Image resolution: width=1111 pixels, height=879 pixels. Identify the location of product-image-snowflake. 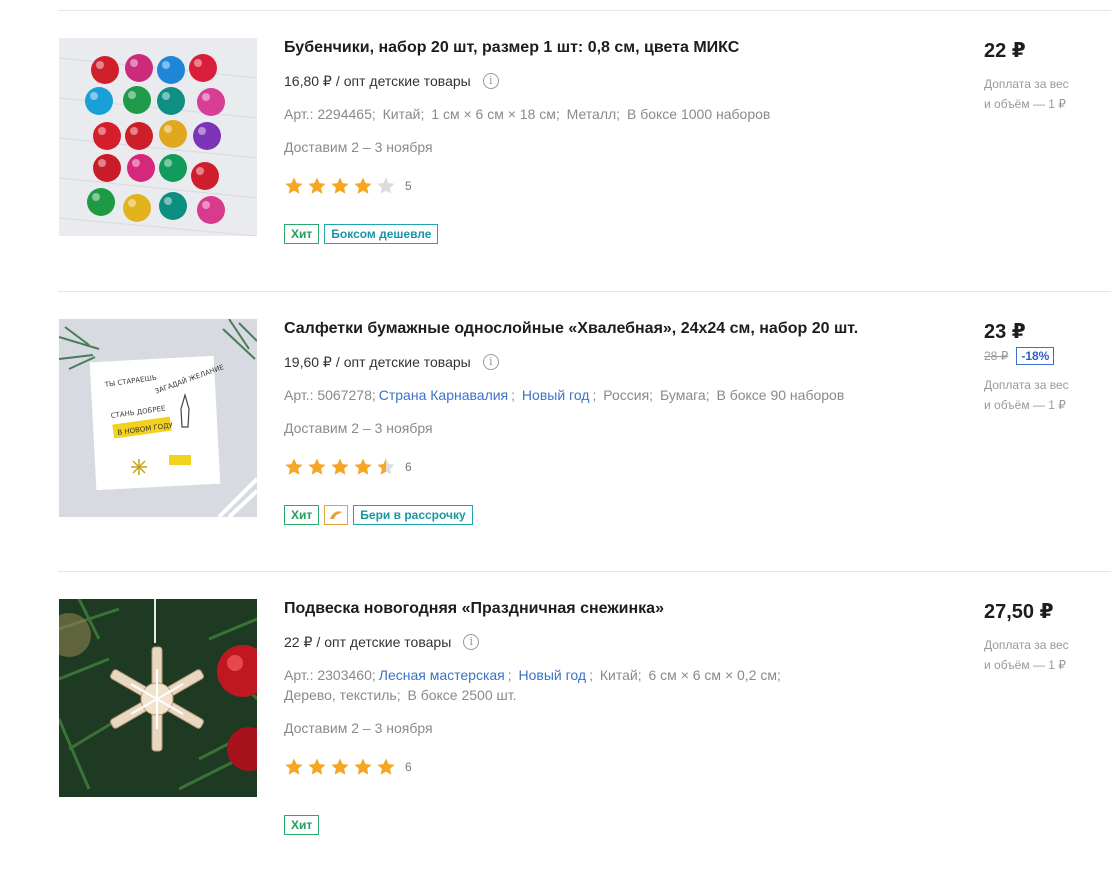
(158, 698).